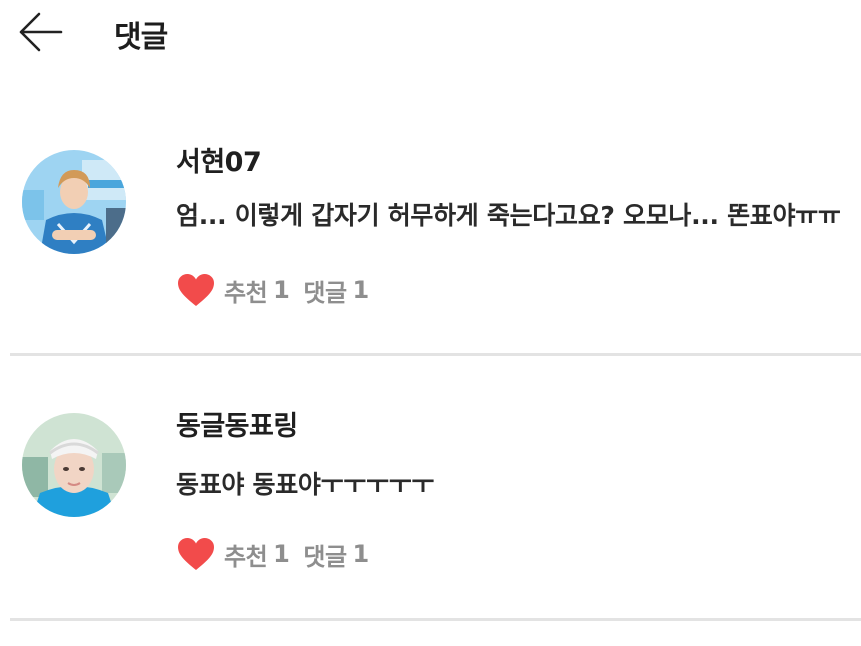 The image size is (861, 646). I want to click on back-button, so click(40, 32).